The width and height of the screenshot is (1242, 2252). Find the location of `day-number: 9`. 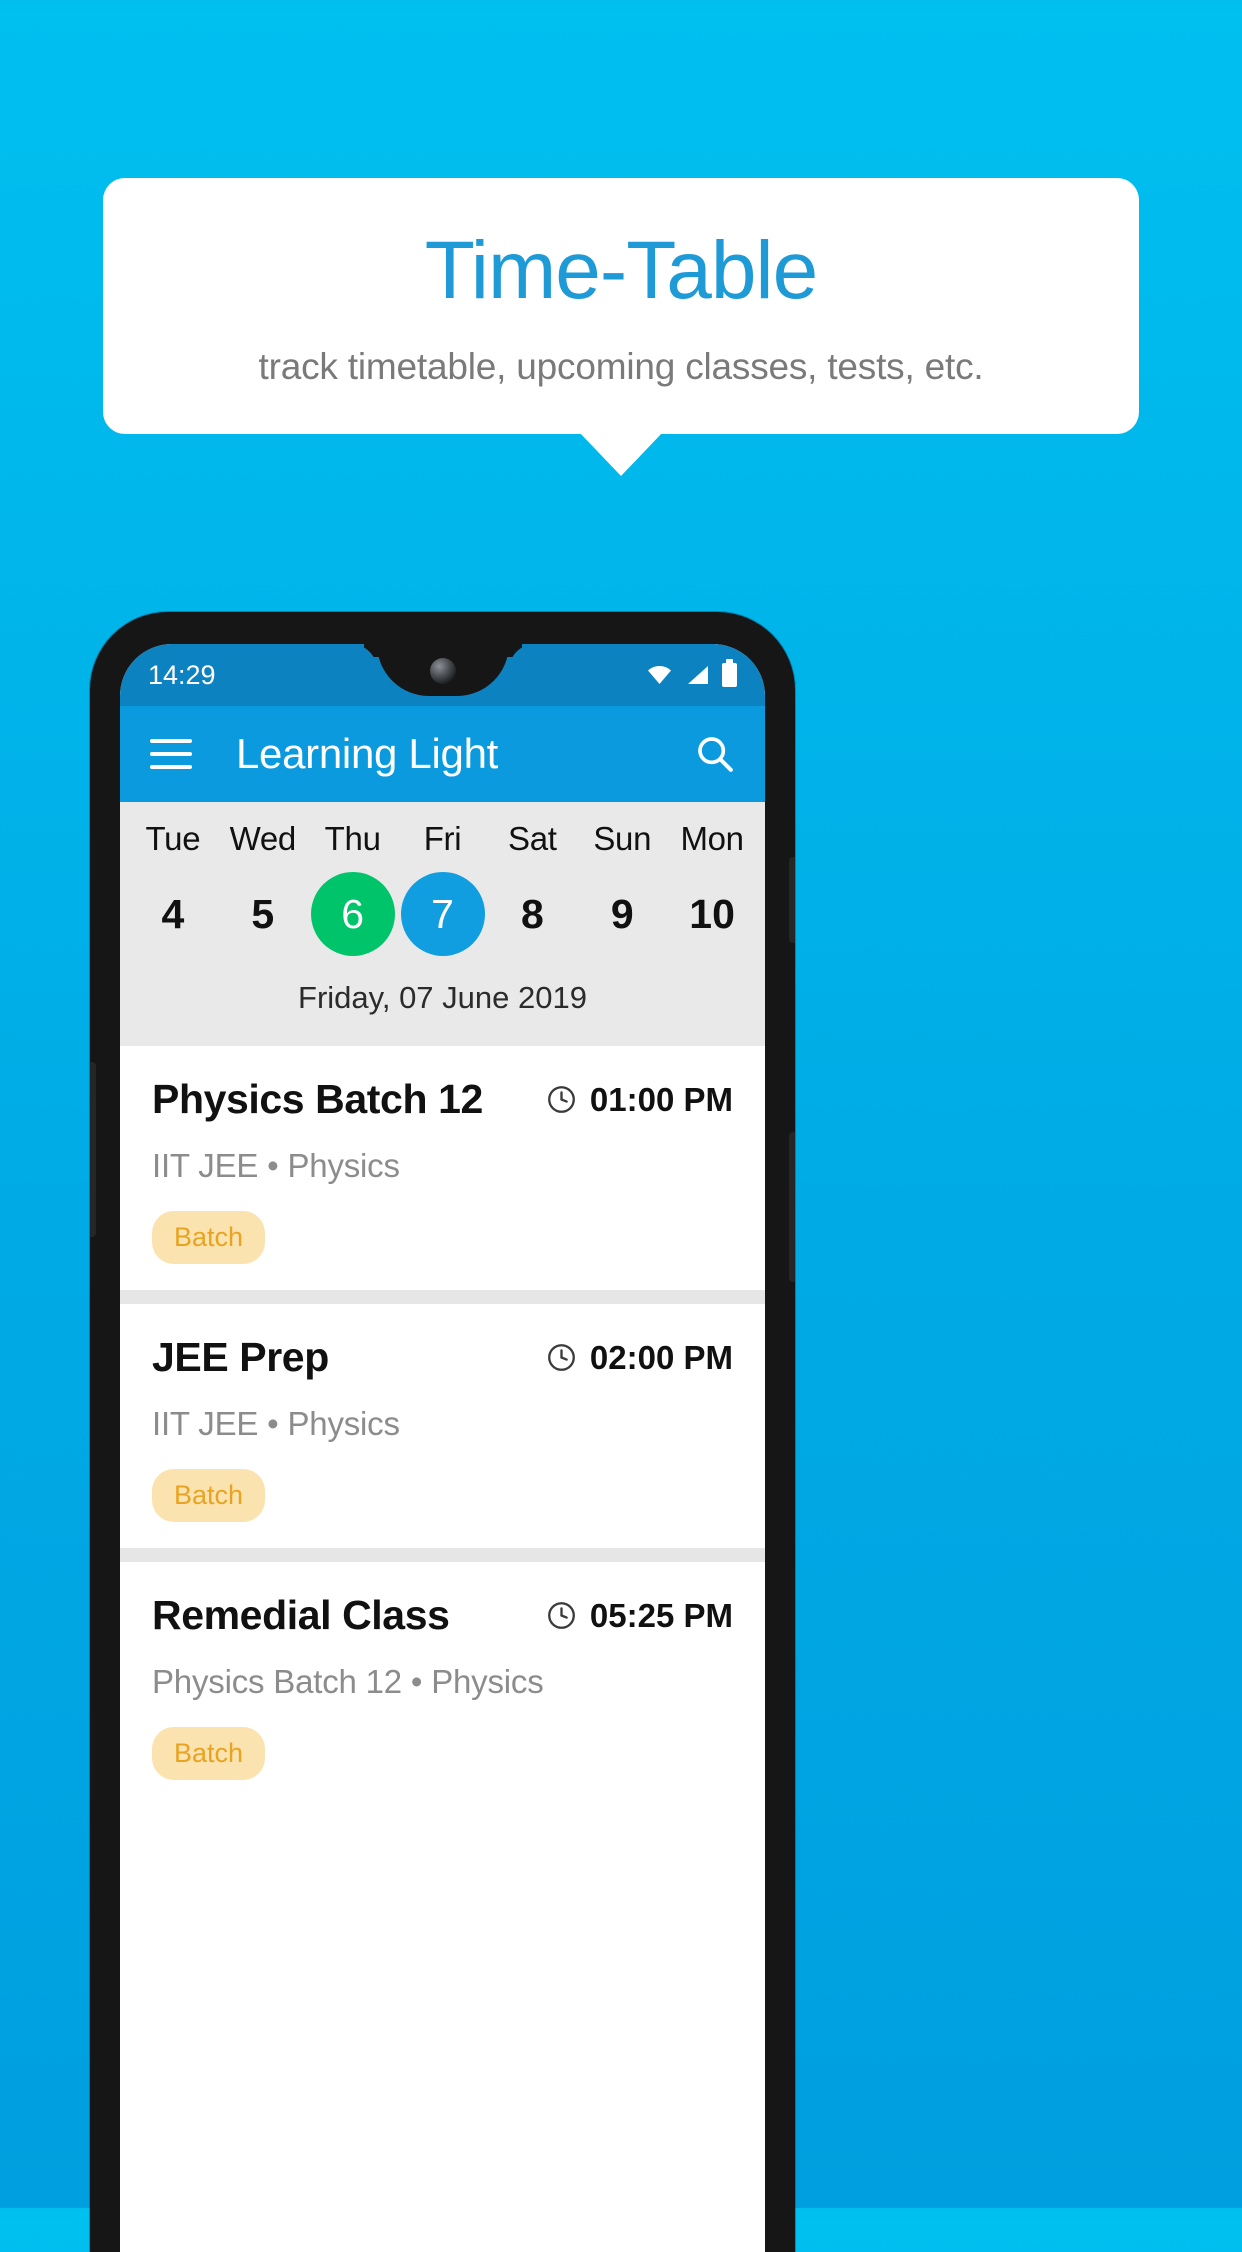

day-number: 9 is located at coordinates (622, 914).